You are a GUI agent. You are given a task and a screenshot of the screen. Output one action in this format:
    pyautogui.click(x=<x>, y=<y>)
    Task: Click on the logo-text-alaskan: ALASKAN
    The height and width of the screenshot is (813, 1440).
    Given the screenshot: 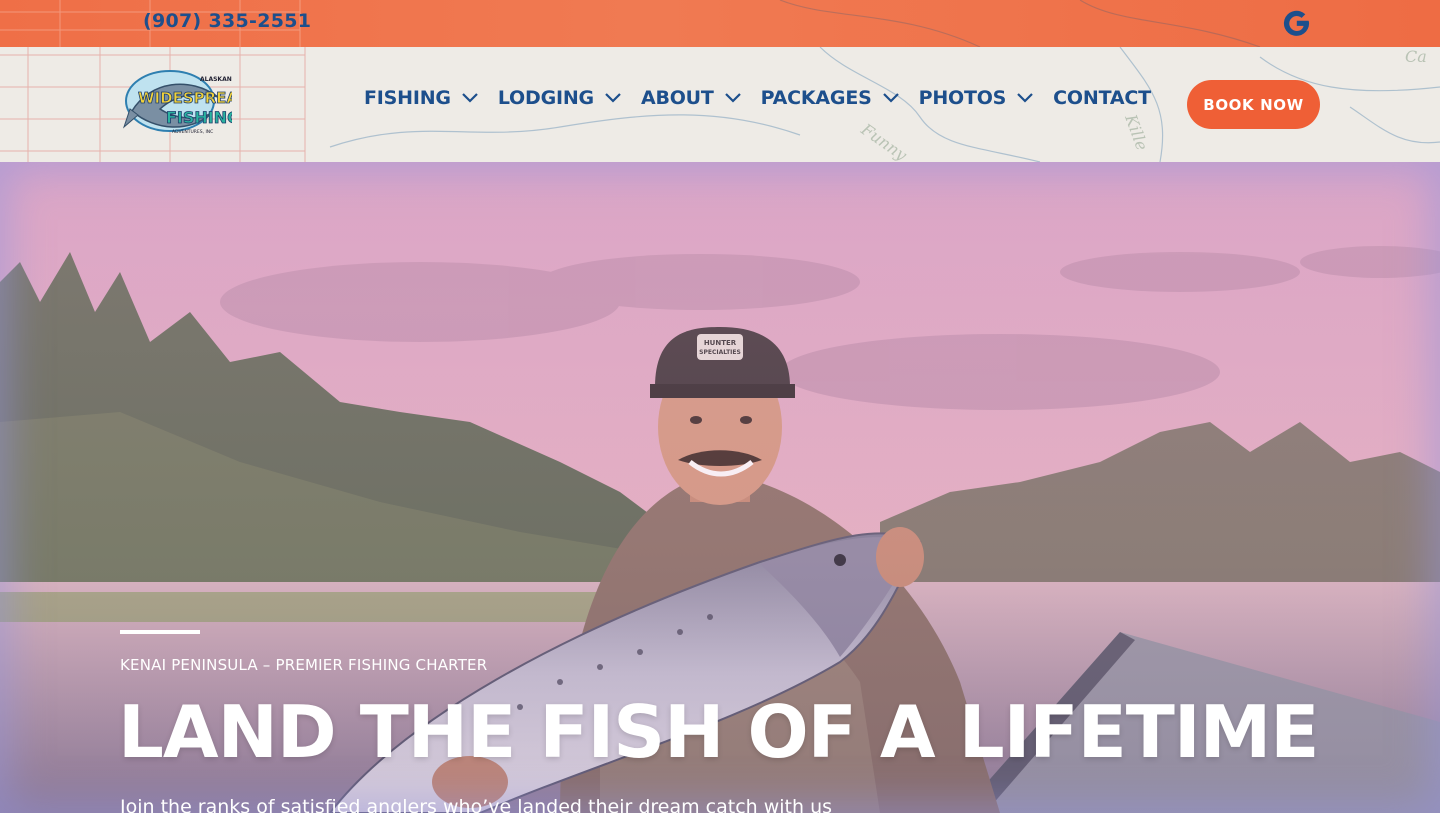 What is the action you would take?
    pyautogui.click(x=216, y=79)
    